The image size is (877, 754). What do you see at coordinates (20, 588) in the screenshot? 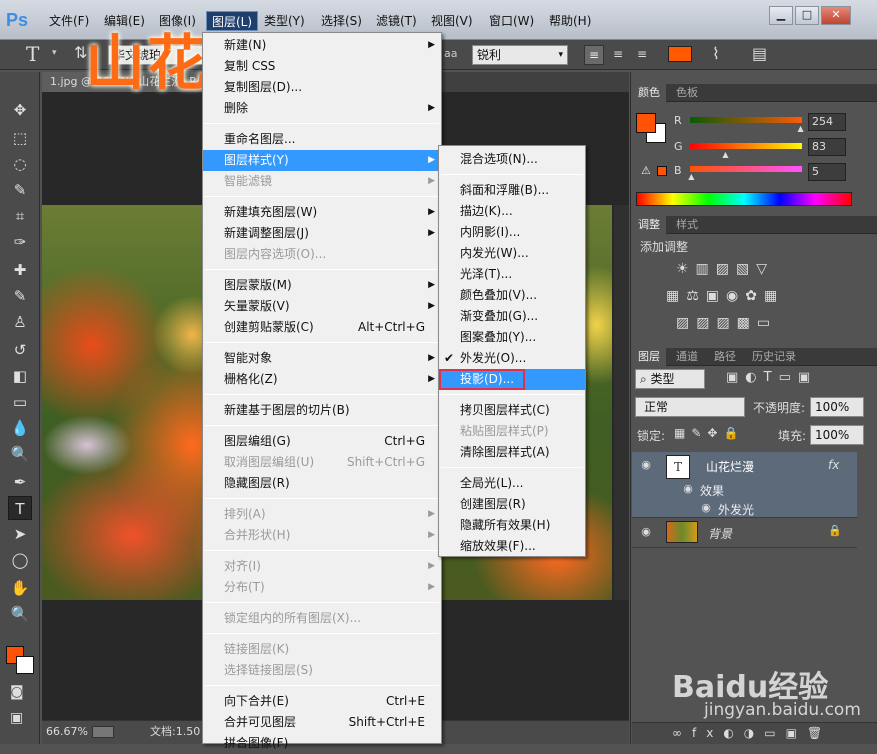
I see `hand-icon: ✋` at bounding box center [20, 588].